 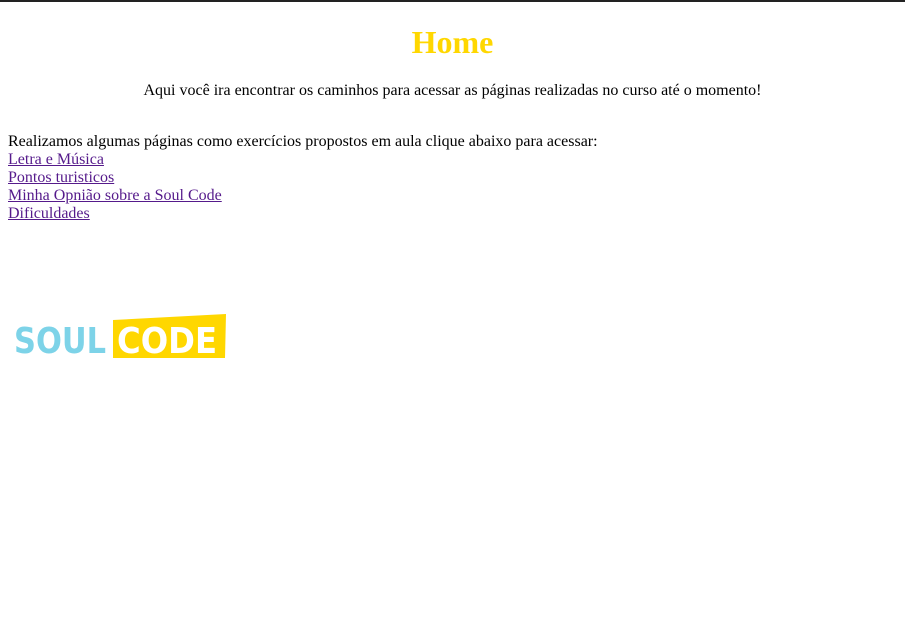 I want to click on link-letra-e-musica: Letra e Música, so click(x=56, y=160).